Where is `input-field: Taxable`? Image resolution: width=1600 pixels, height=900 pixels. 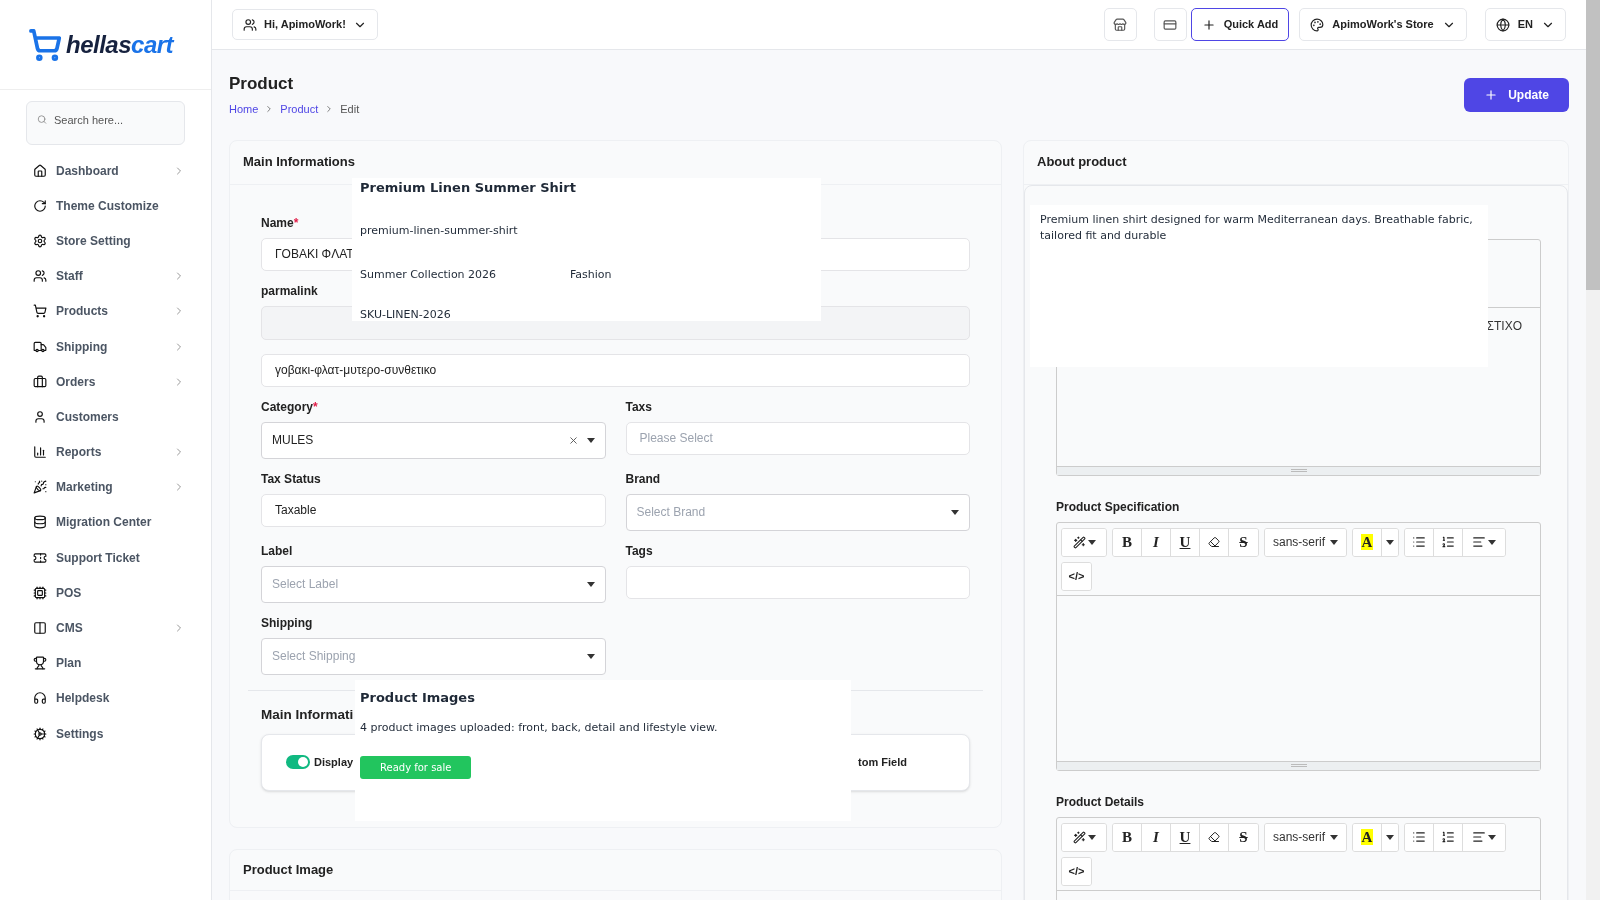
input-field: Taxable is located at coordinates (433, 510).